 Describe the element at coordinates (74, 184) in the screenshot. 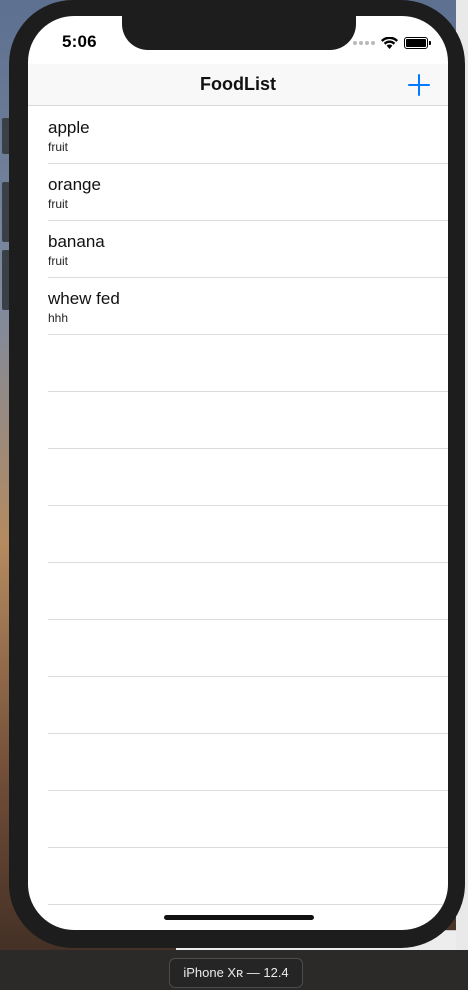

I see `food-name: orange` at that location.